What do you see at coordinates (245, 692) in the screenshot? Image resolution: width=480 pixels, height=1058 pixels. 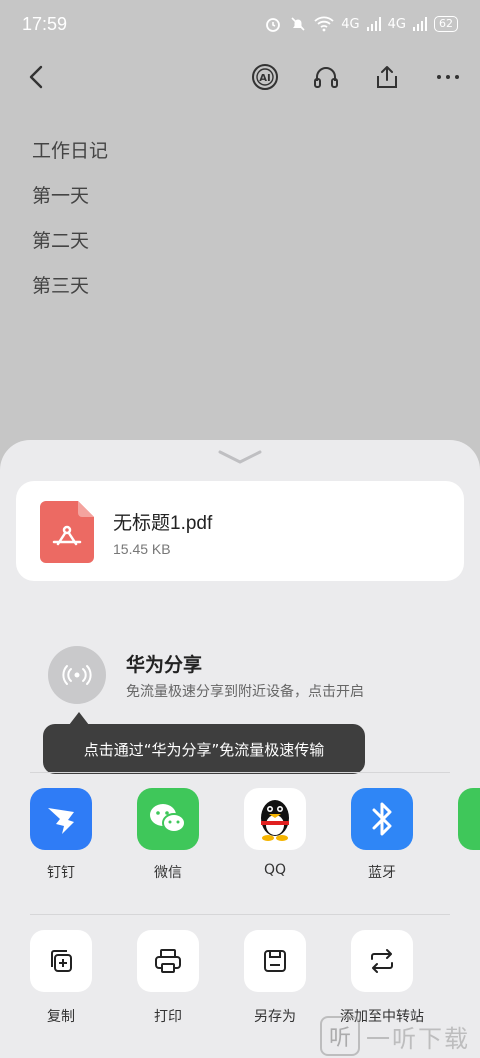 I see `huawei-share-description: 免流量极速分享到附近设备，点击开启` at bounding box center [245, 692].